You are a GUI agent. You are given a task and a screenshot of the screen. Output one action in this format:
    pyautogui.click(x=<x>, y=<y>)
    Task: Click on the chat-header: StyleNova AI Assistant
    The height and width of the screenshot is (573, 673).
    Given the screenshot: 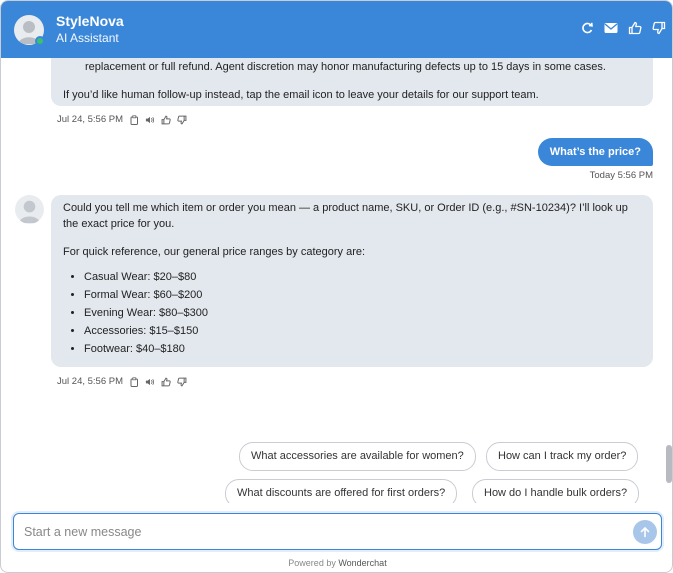 What is the action you would take?
    pyautogui.click(x=336, y=29)
    